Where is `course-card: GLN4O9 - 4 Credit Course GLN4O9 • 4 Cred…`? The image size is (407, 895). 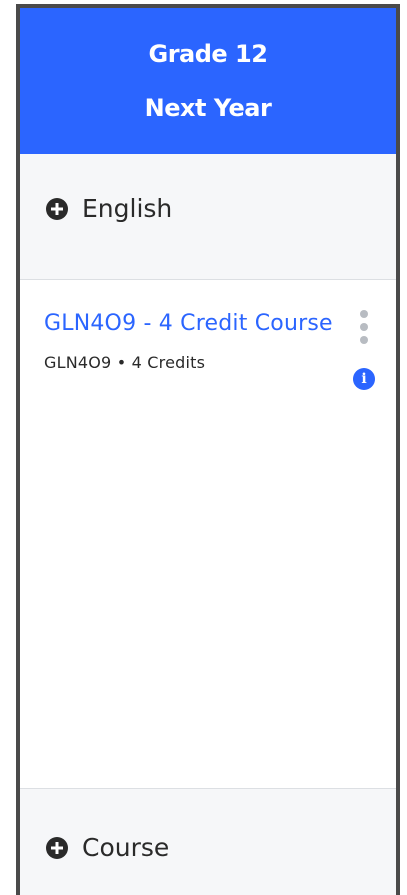
course-card: GLN4O9 - 4 Credit Course GLN4O9 • 4 Cred… is located at coordinates (208, 336).